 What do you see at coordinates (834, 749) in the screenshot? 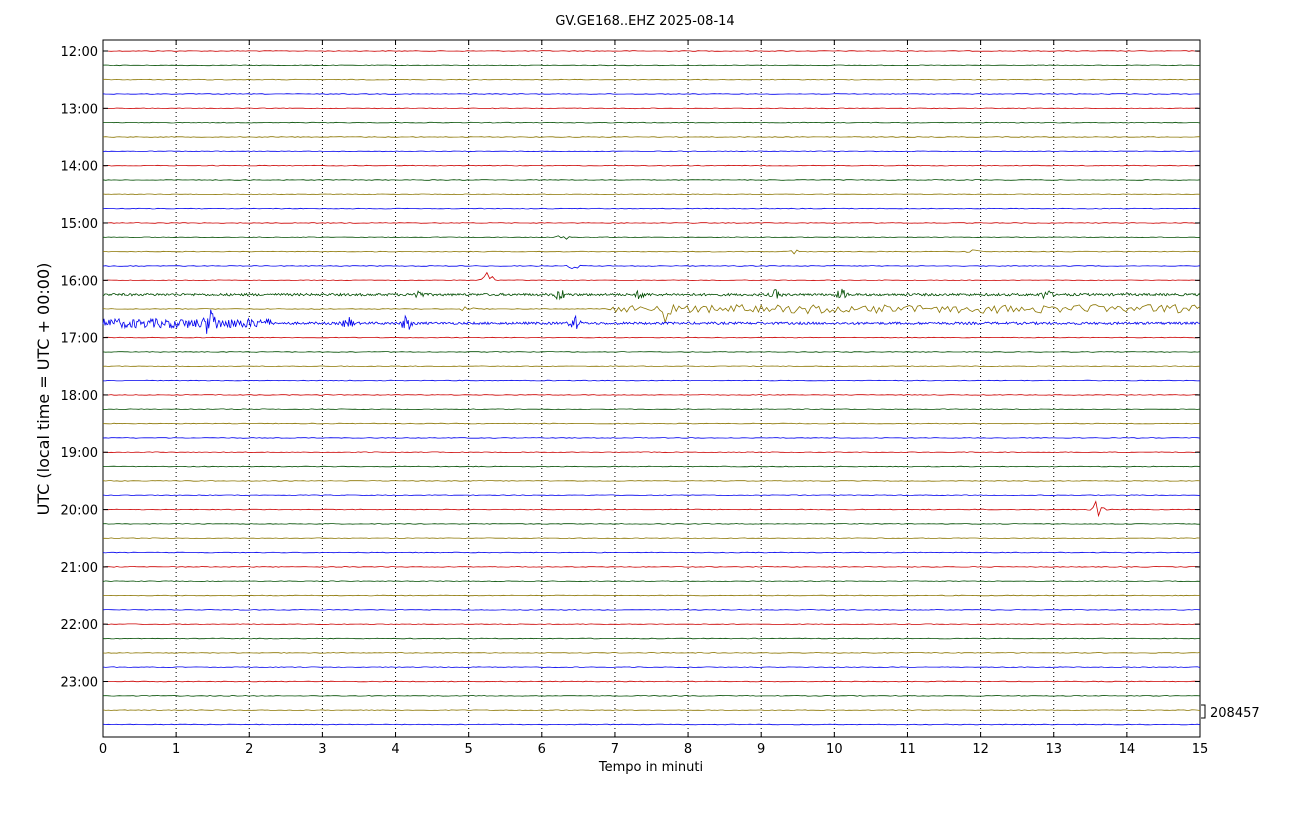
I see `x-tick-label: 10` at bounding box center [834, 749].